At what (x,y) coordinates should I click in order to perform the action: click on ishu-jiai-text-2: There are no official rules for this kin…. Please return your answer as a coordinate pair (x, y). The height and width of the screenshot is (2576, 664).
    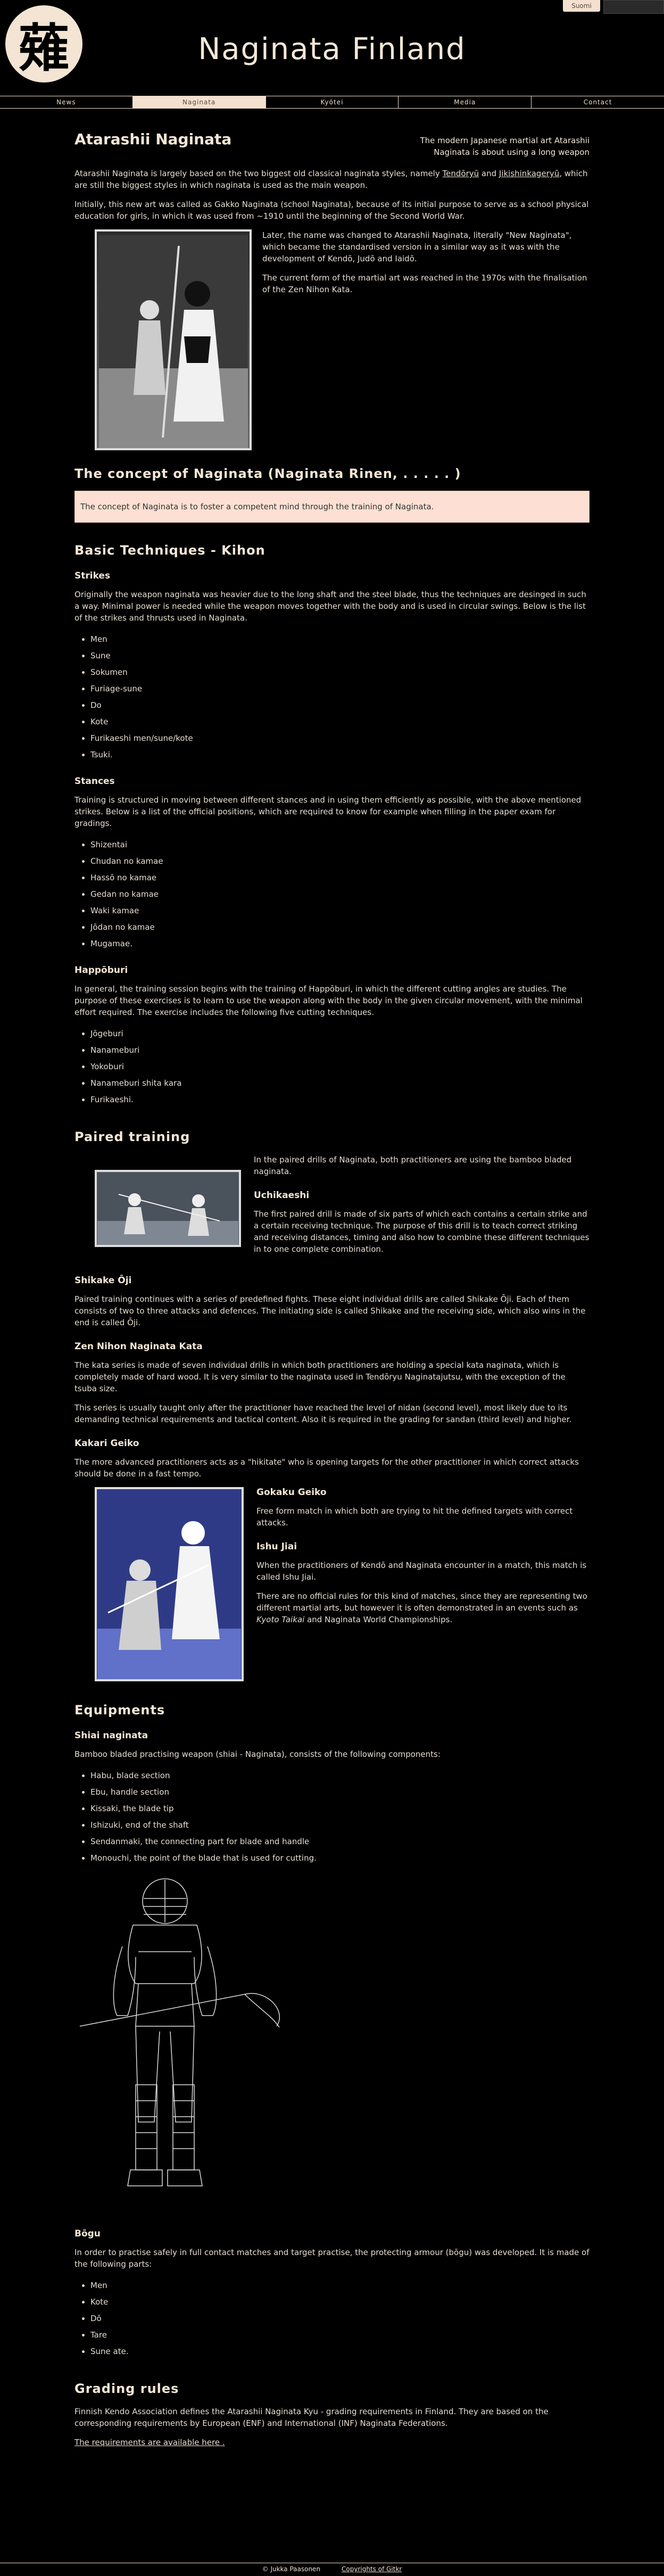
    Looking at the image, I should click on (421, 1607).